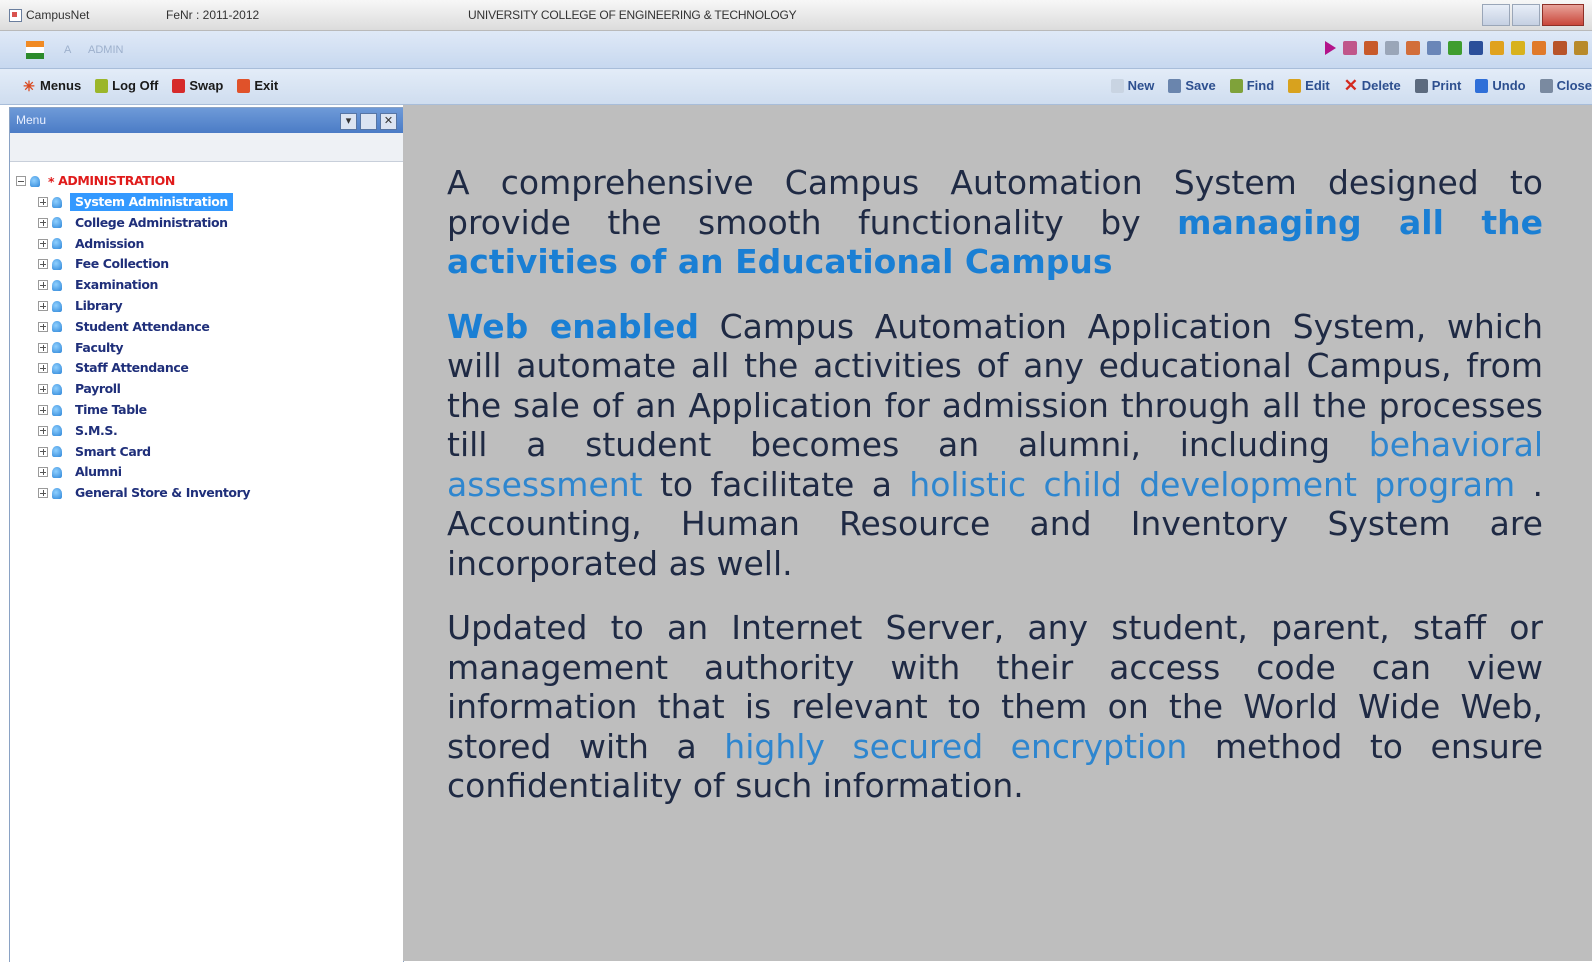 Image resolution: width=1592 pixels, height=962 pixels. What do you see at coordinates (1563, 15) in the screenshot?
I see `close-window-button` at bounding box center [1563, 15].